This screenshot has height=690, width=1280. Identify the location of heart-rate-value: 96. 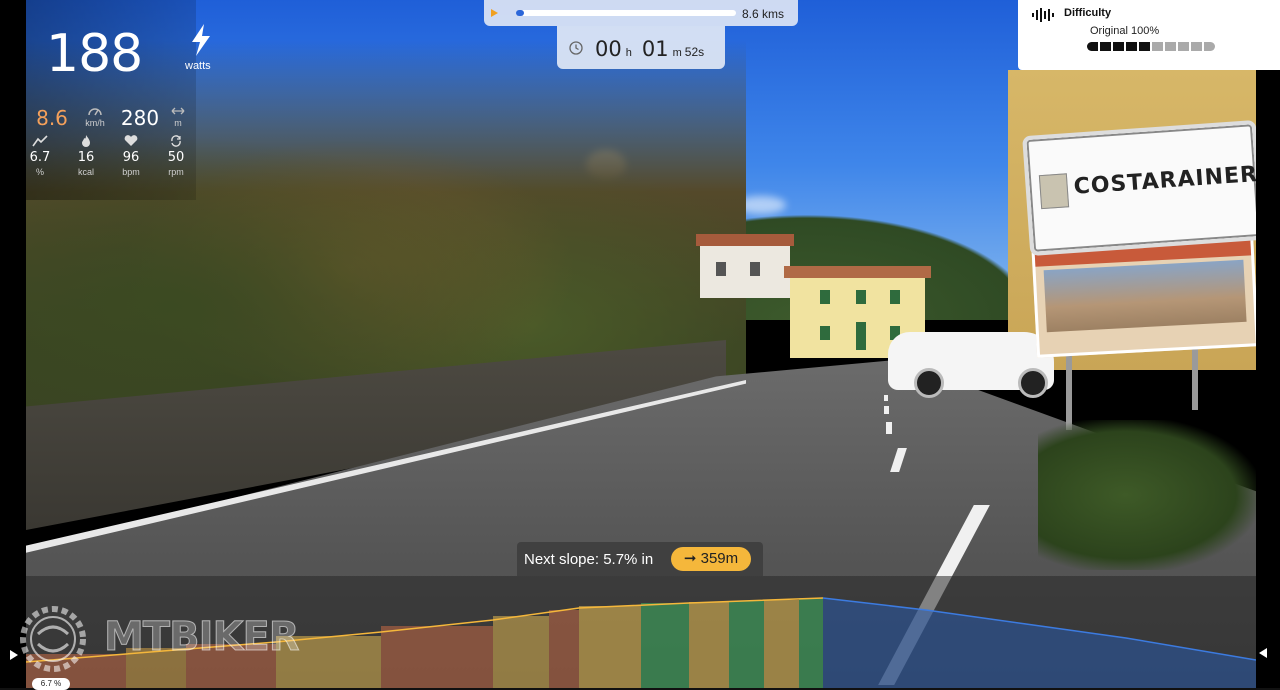
(131, 157).